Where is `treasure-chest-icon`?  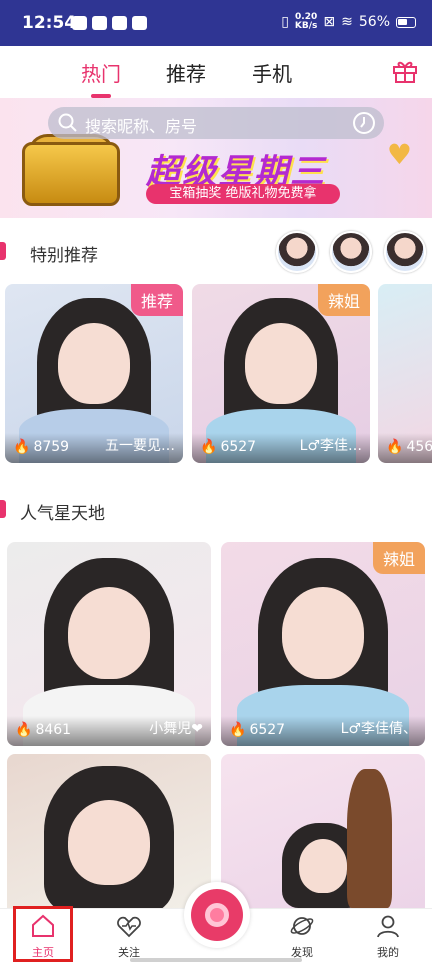 treasure-chest-icon is located at coordinates (71, 174).